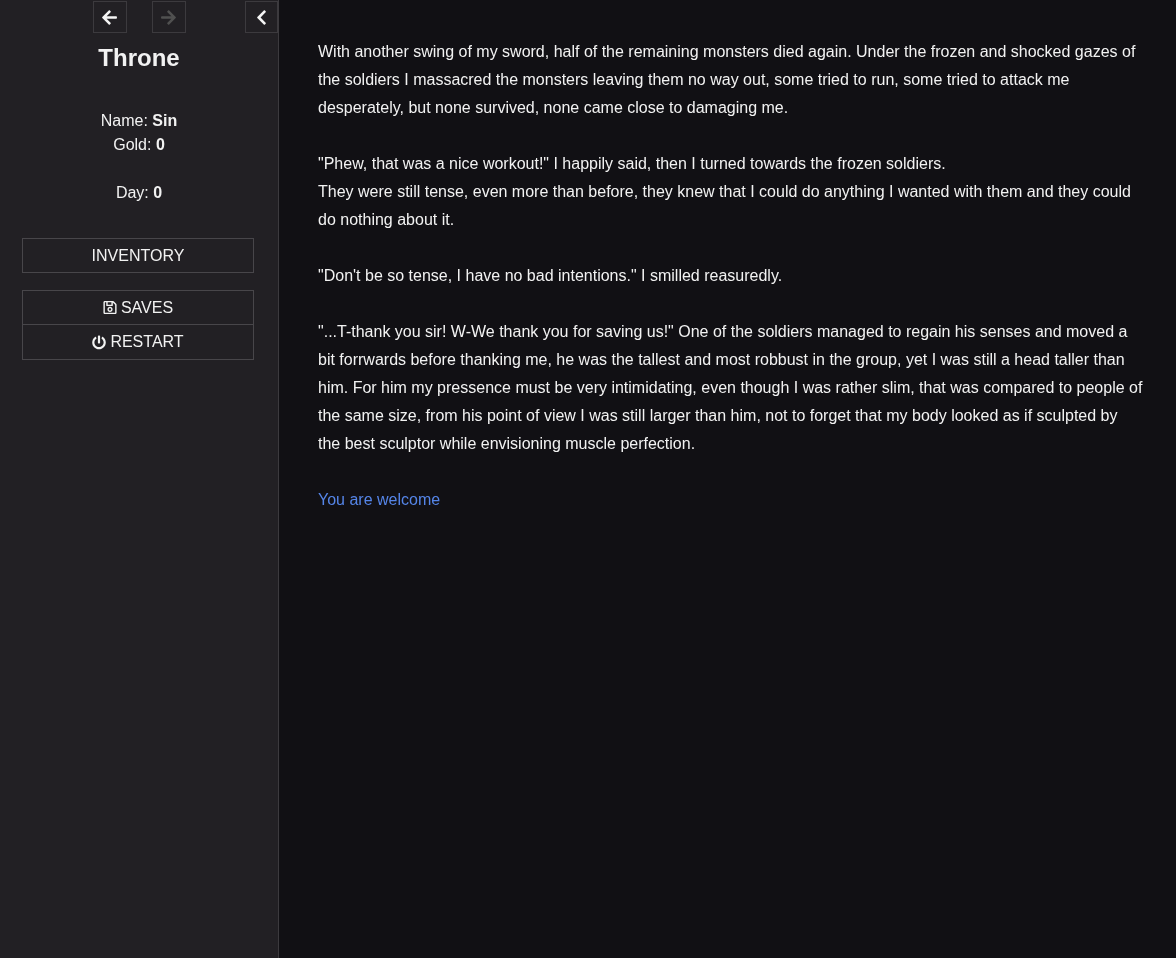  I want to click on menu-button: SAVES, so click(138, 307).